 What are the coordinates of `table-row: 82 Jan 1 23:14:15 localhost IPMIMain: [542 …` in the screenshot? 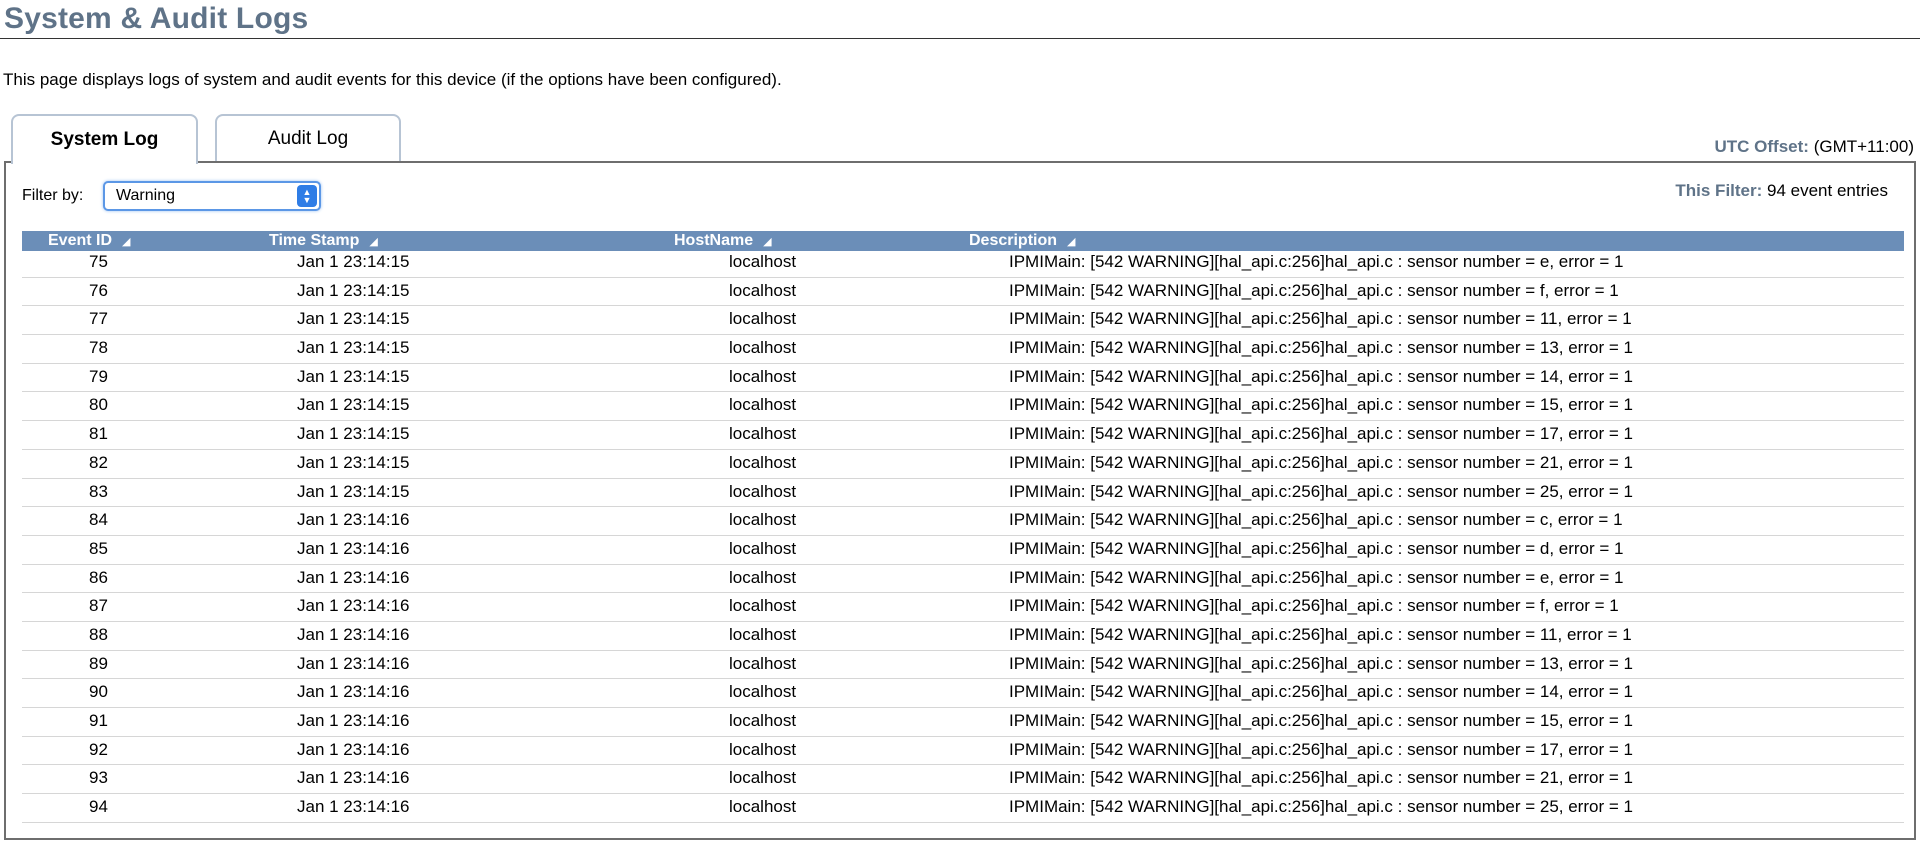 It's located at (963, 464).